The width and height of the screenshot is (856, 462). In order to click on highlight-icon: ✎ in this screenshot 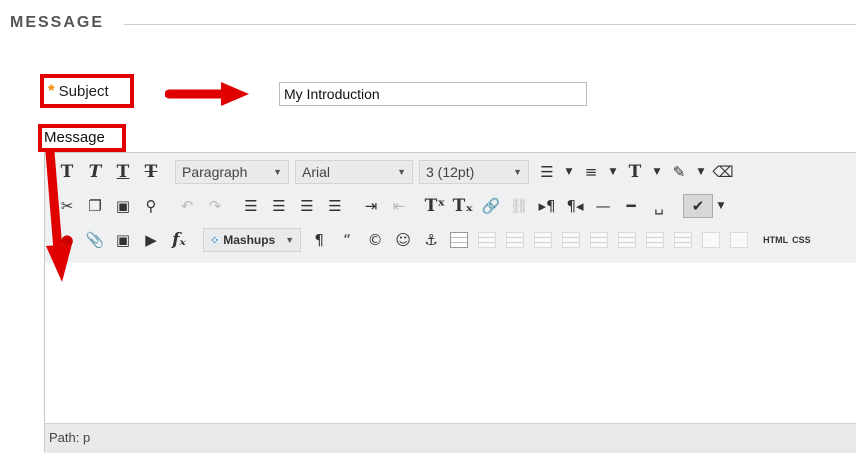, I will do `click(679, 172)`.